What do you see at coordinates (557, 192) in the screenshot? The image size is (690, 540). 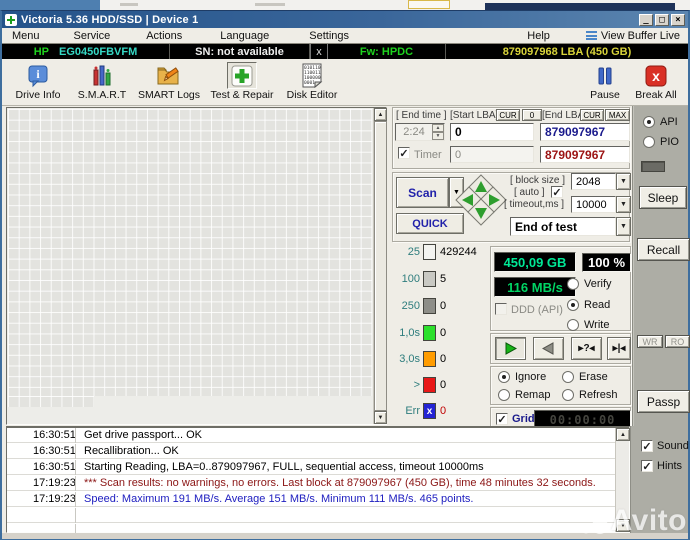 I see `auto-checkbox: ✓` at bounding box center [557, 192].